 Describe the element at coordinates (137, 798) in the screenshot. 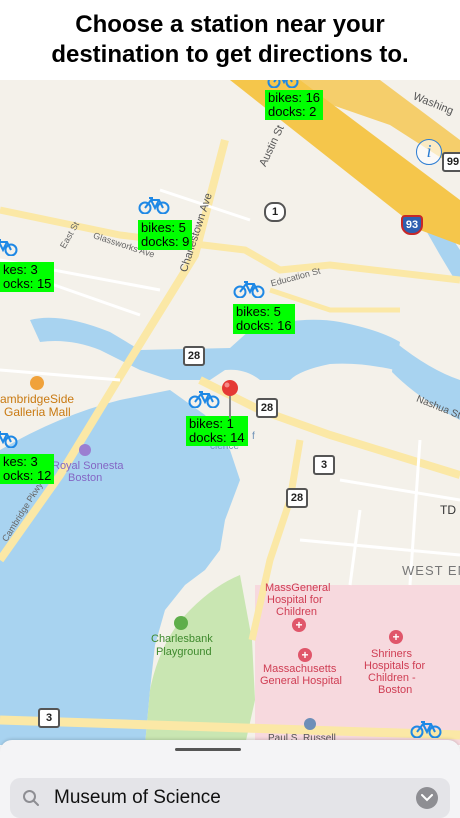

I see `search-input: Museum of Science` at that location.